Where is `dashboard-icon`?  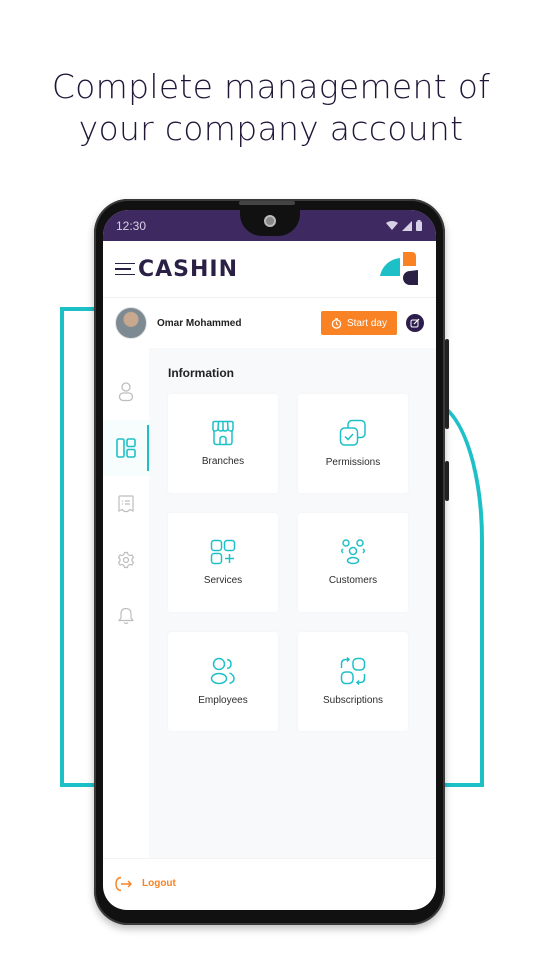
dashboard-icon is located at coordinates (126, 448).